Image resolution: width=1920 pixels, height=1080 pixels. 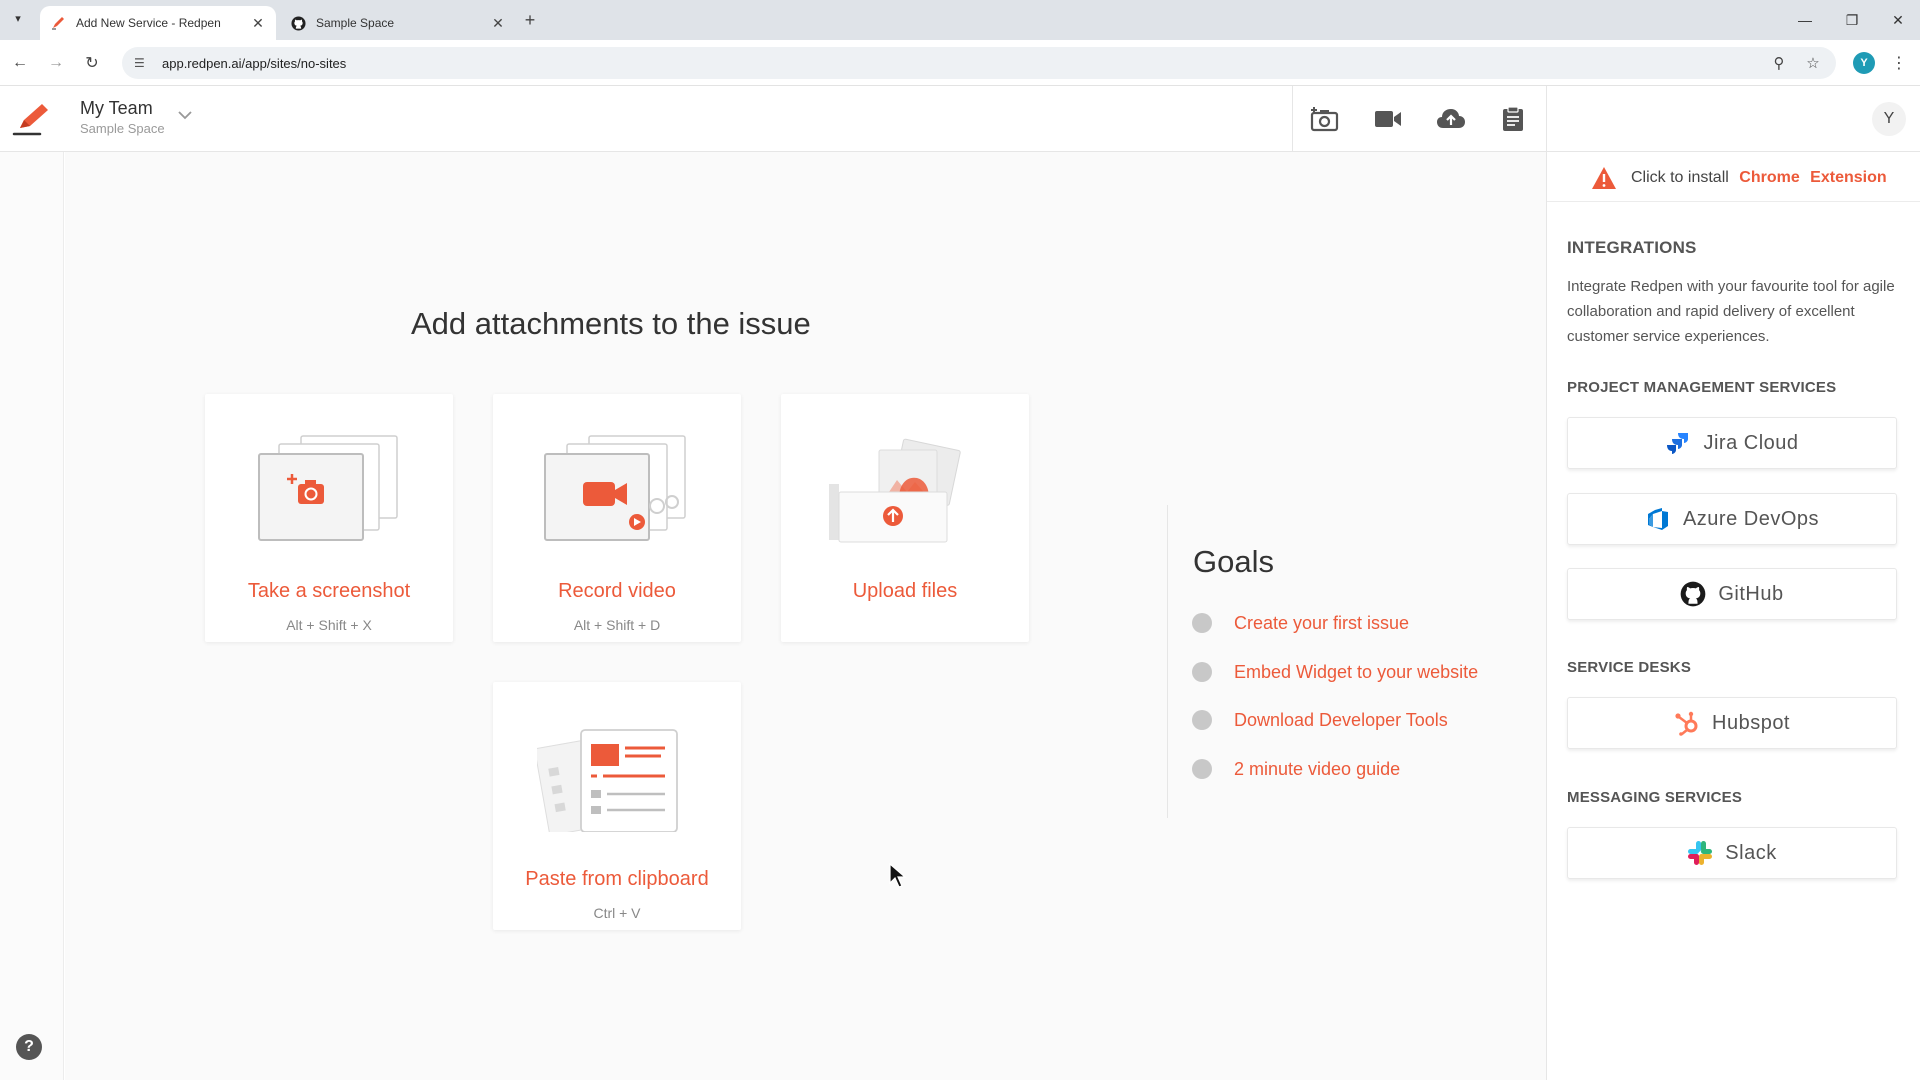 I want to click on service-label: Azure DevOps, so click(x=1751, y=518).